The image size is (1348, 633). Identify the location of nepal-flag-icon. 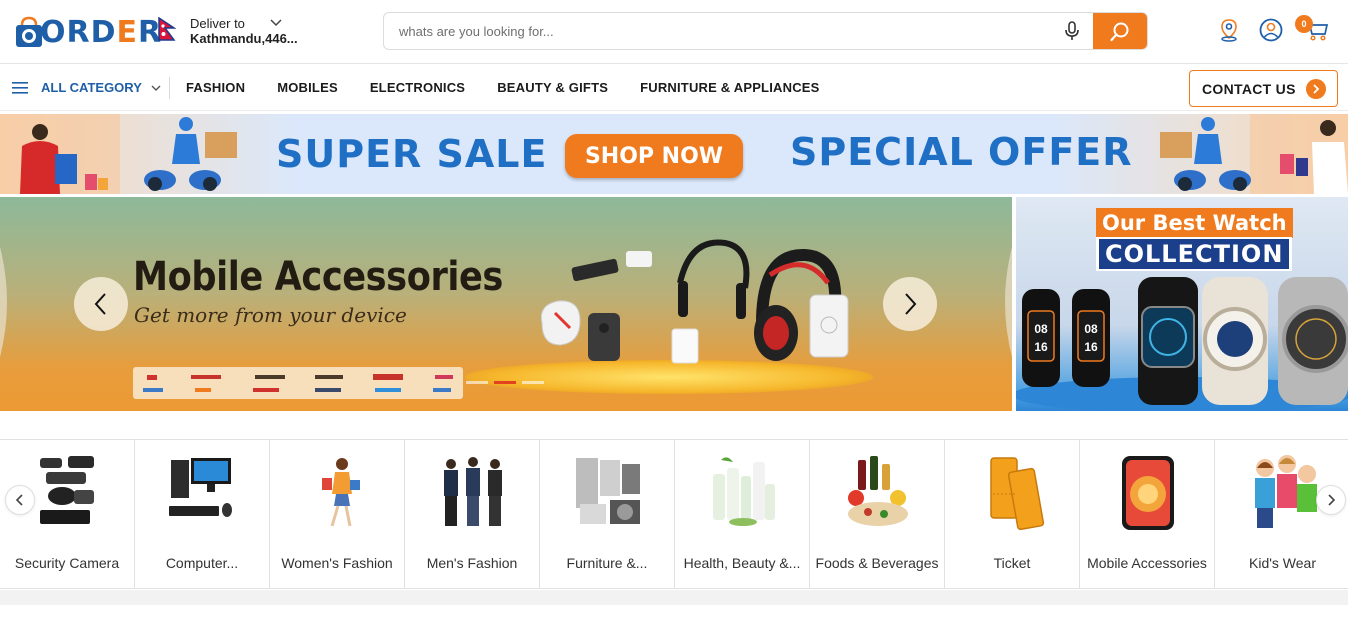
(167, 29).